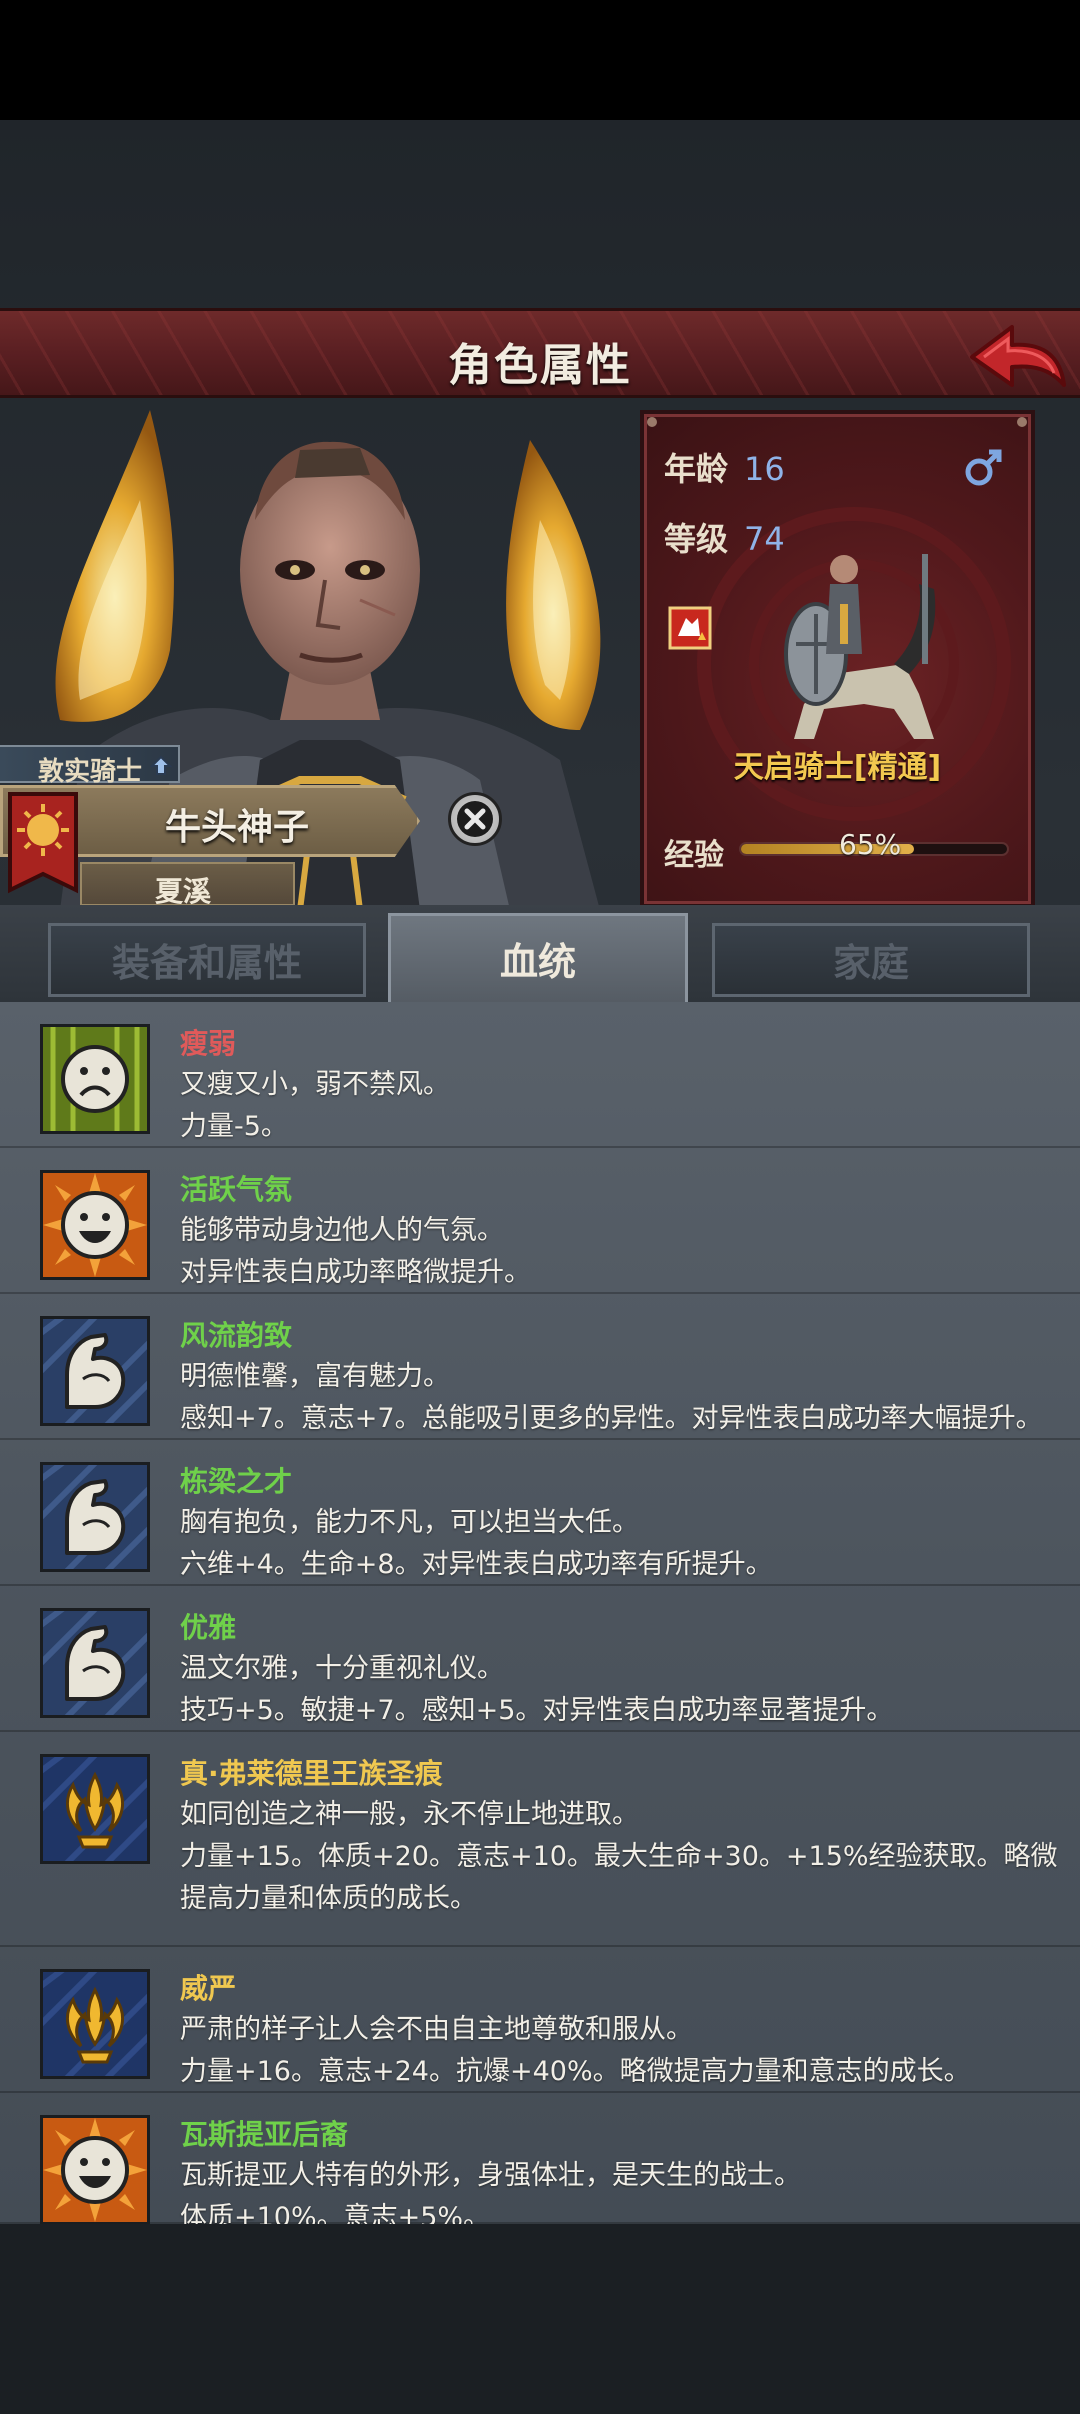  What do you see at coordinates (208, 1627) in the screenshot?
I see `trait-name: 优雅` at bounding box center [208, 1627].